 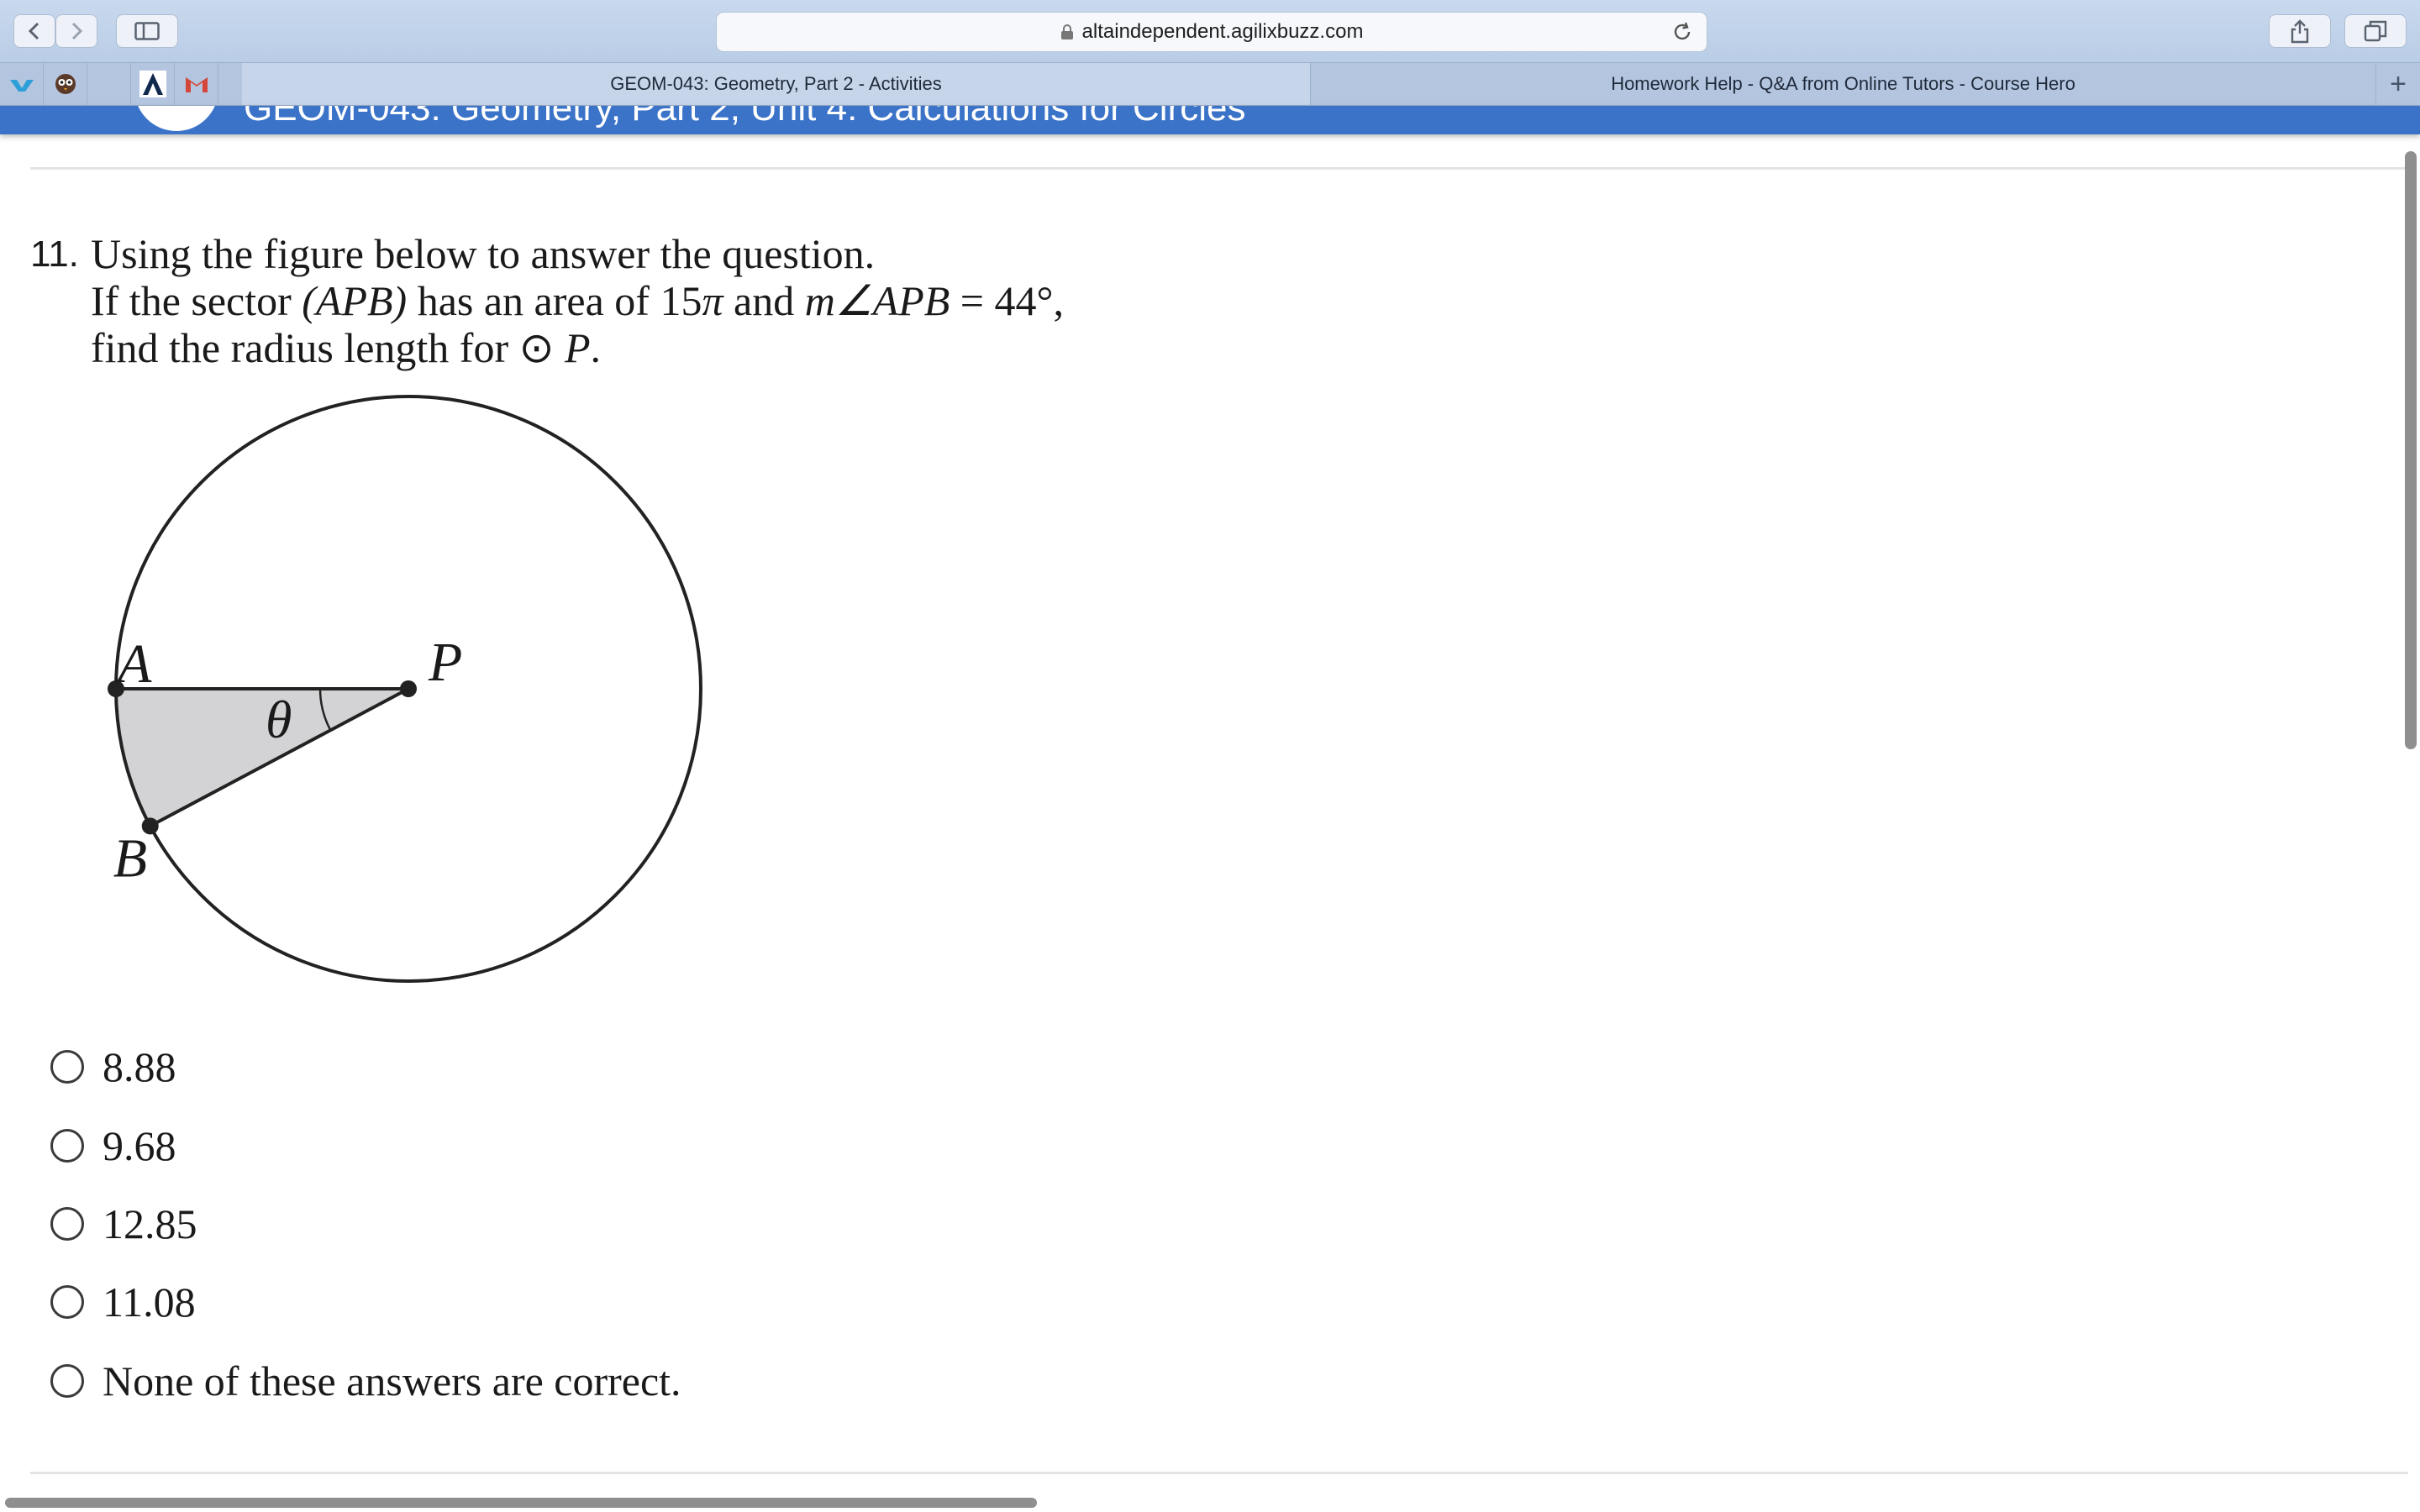 I want to click on answer-option: None of these answers are correct., so click(x=366, y=1381).